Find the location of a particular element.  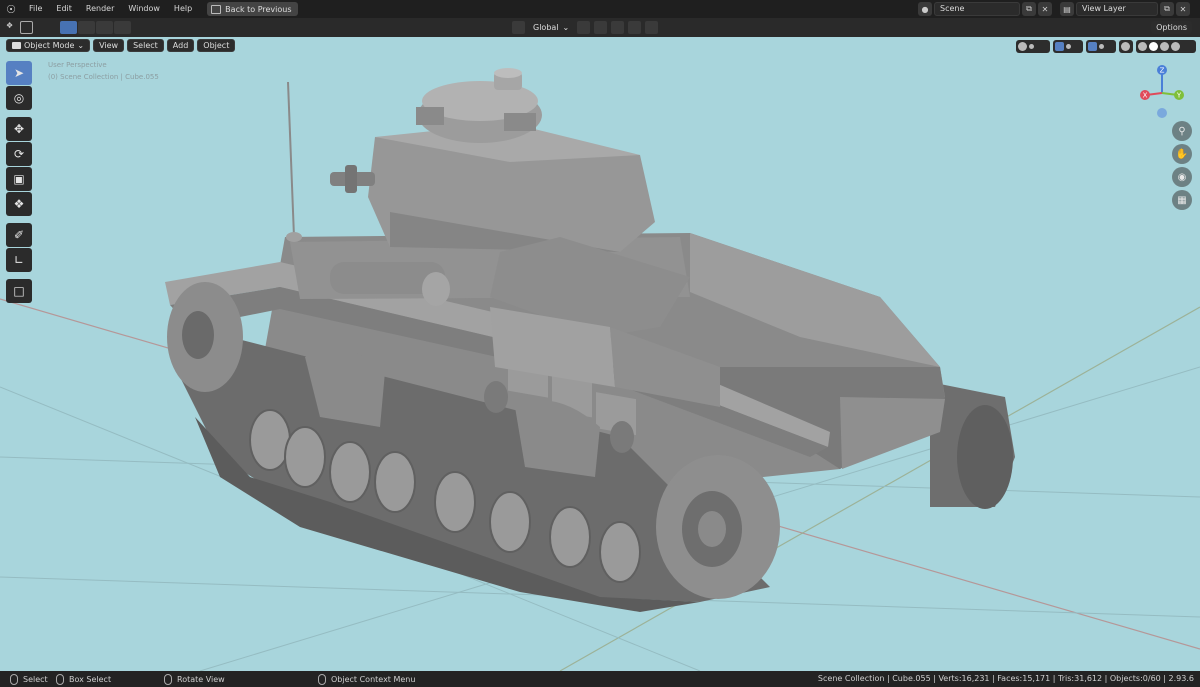

menu-window: Window is located at coordinates (144, 9).